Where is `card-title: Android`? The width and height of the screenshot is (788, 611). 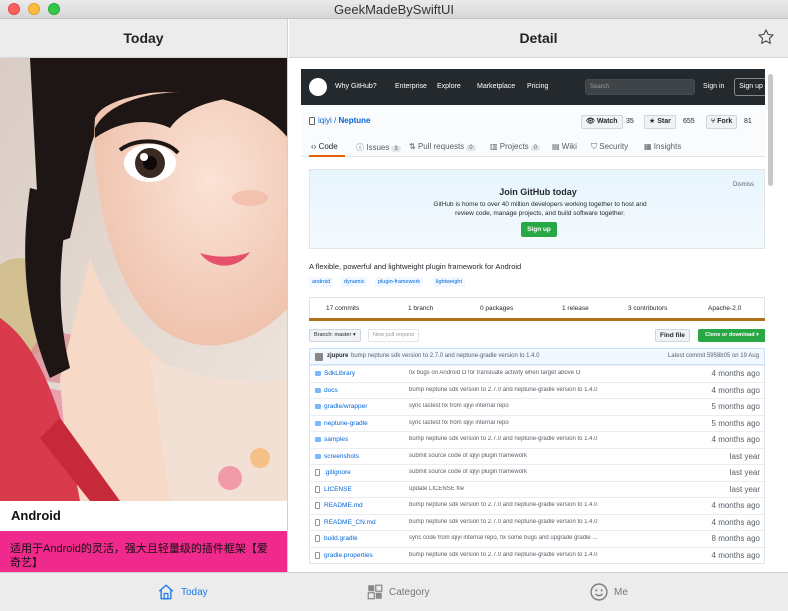 card-title: Android is located at coordinates (143, 516).